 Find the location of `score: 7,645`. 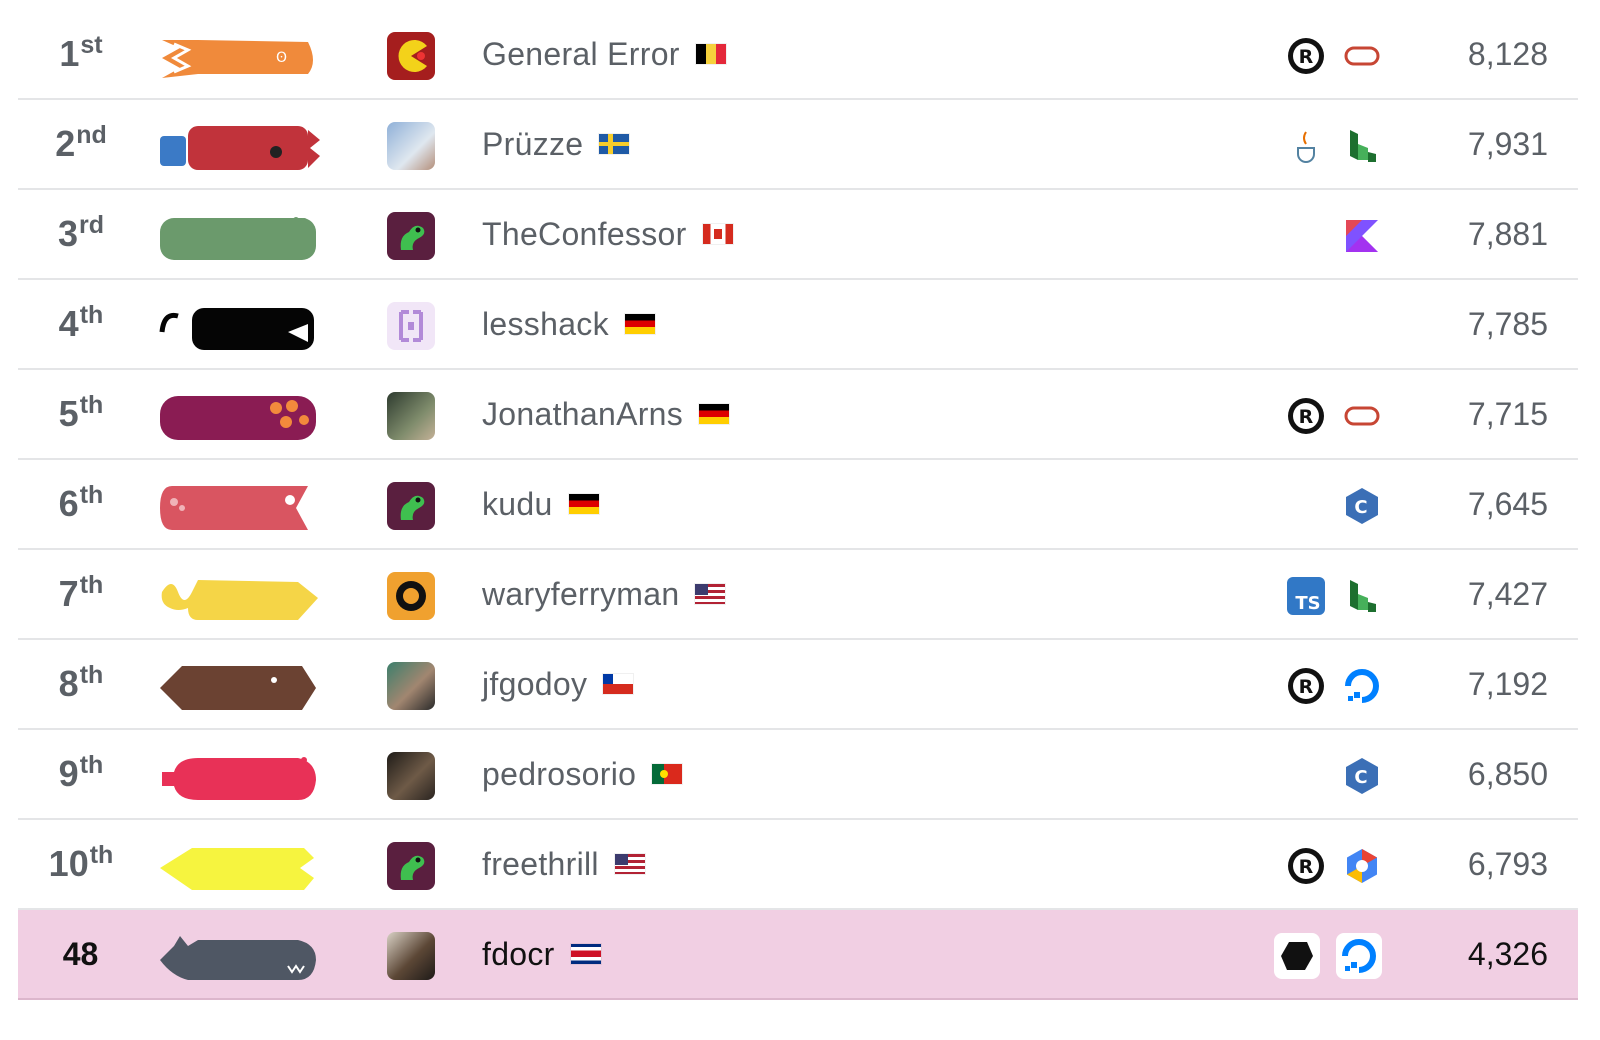

score: 7,645 is located at coordinates (1507, 503).